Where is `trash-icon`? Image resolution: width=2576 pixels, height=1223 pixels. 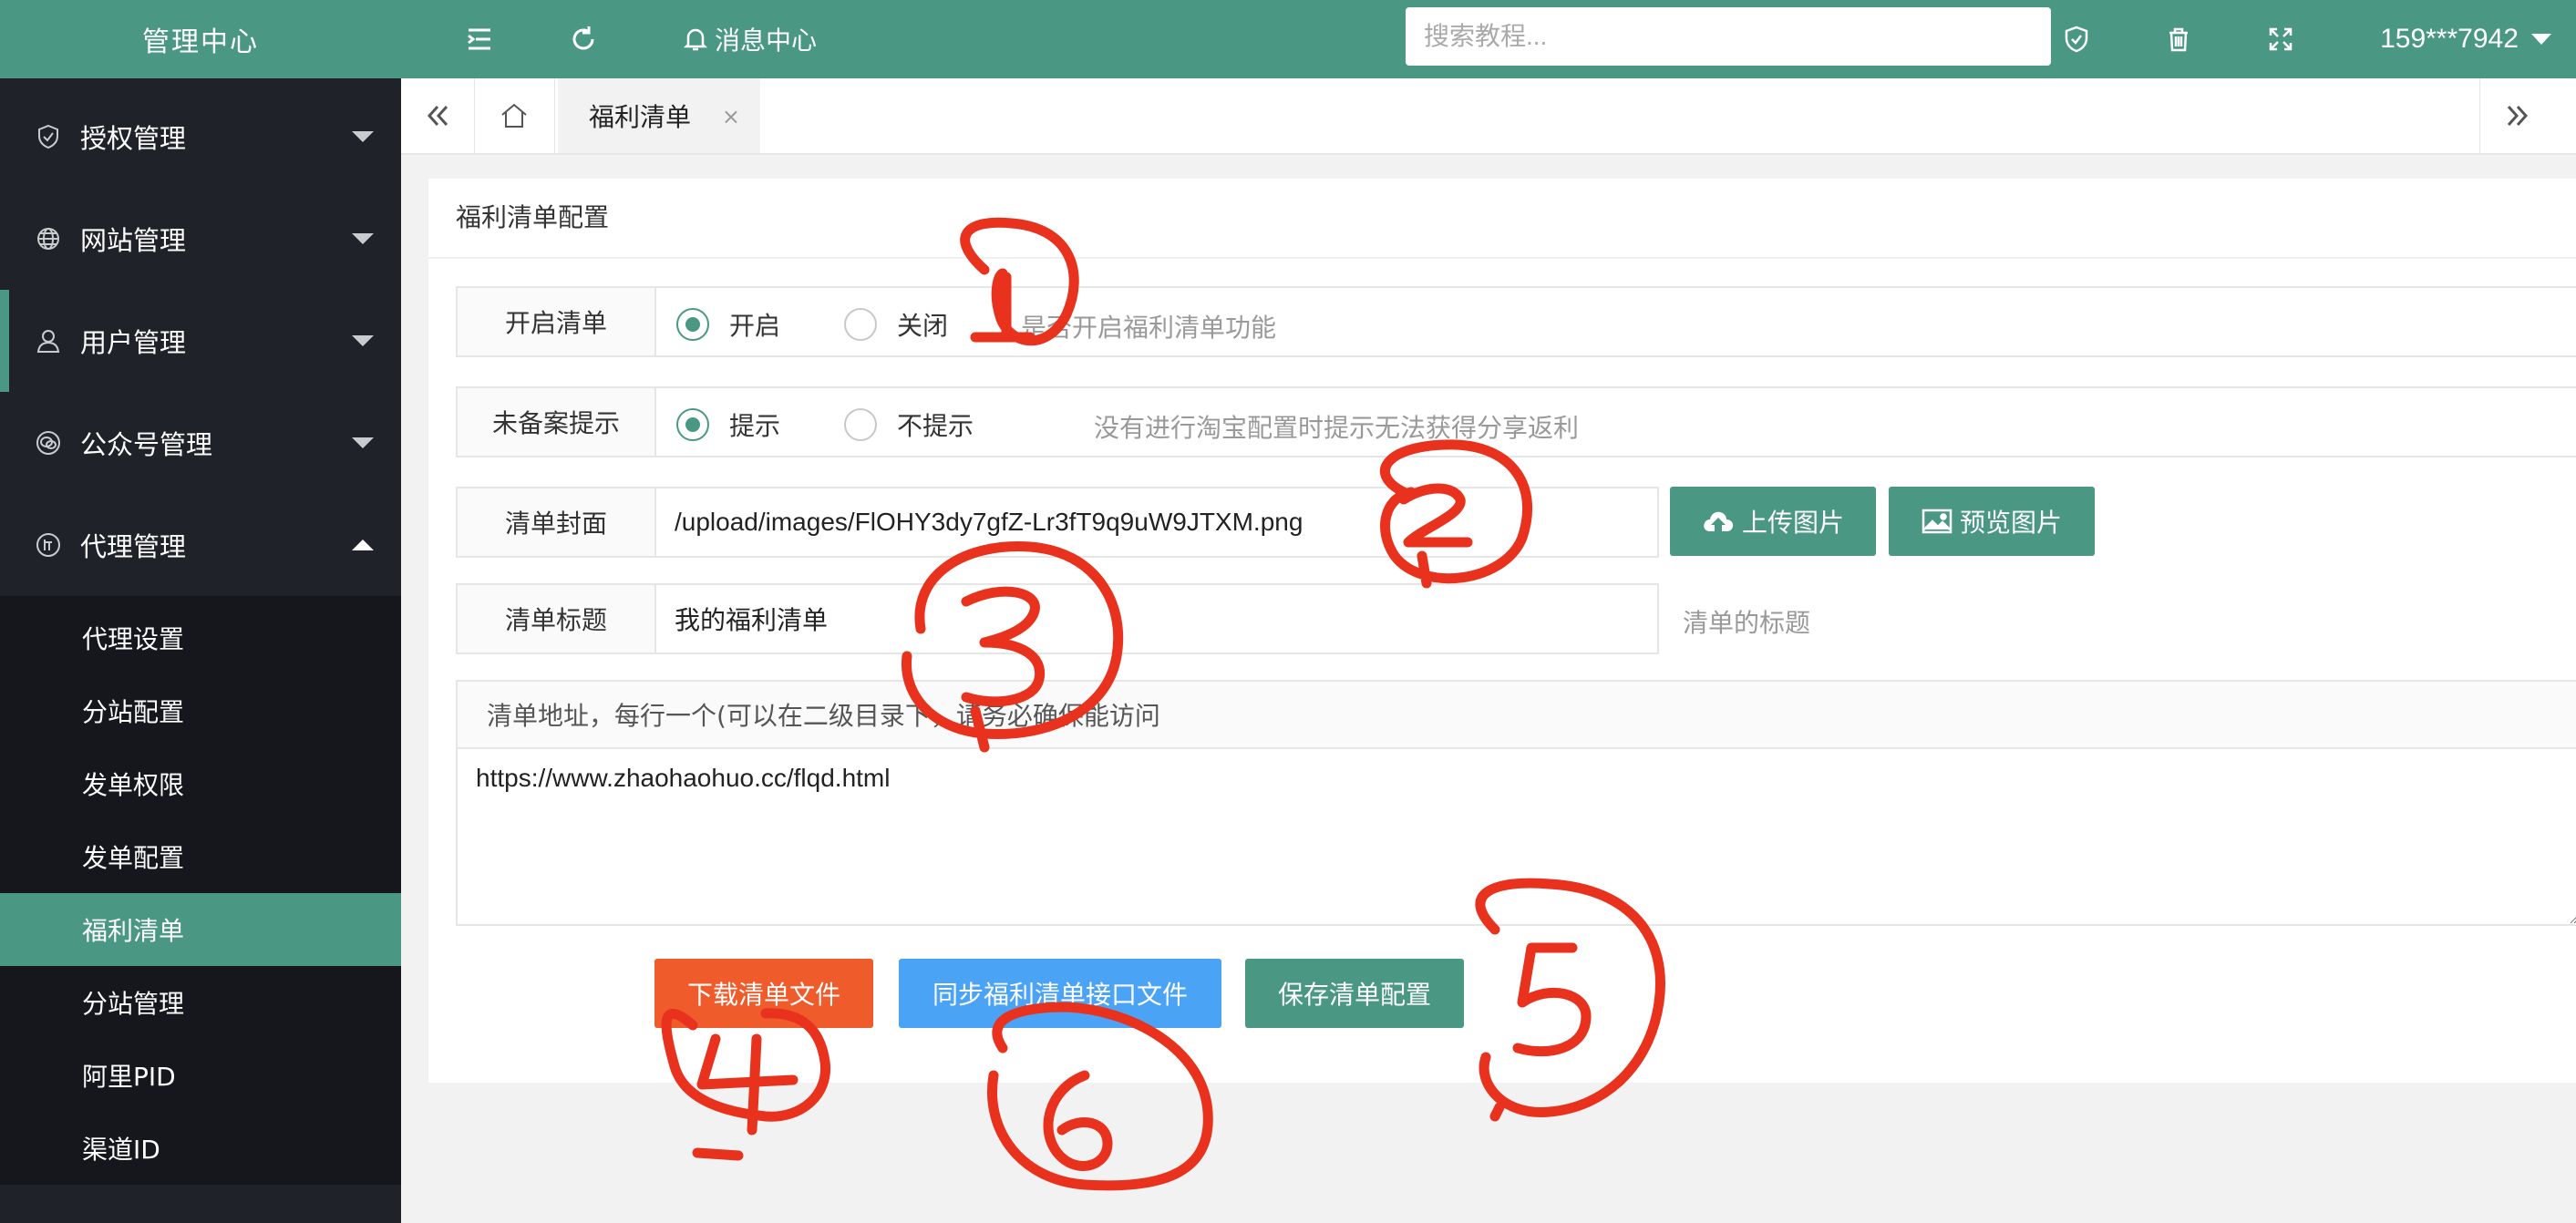
trash-icon is located at coordinates (2178, 39).